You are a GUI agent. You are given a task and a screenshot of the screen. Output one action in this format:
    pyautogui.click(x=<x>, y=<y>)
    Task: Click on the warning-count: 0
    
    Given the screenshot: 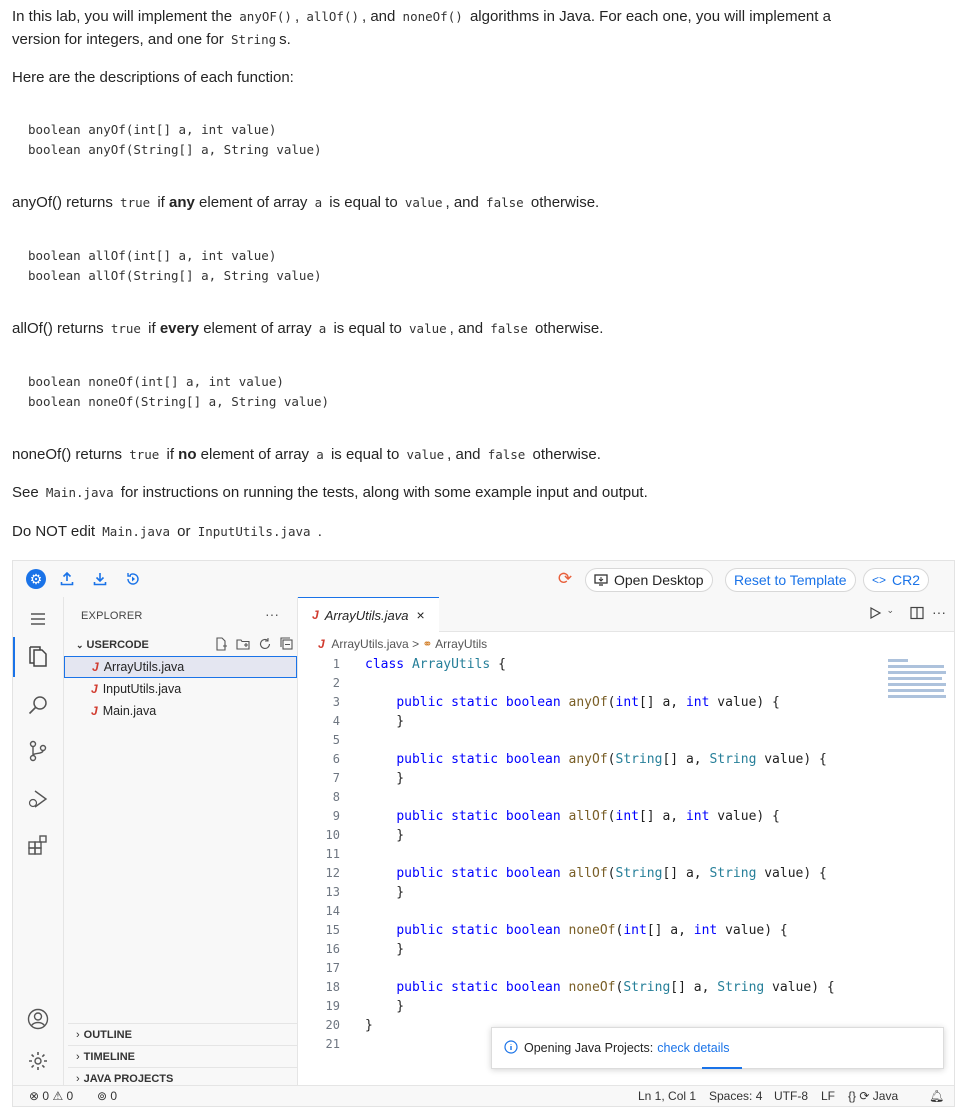 What is the action you would take?
    pyautogui.click(x=70, y=1096)
    